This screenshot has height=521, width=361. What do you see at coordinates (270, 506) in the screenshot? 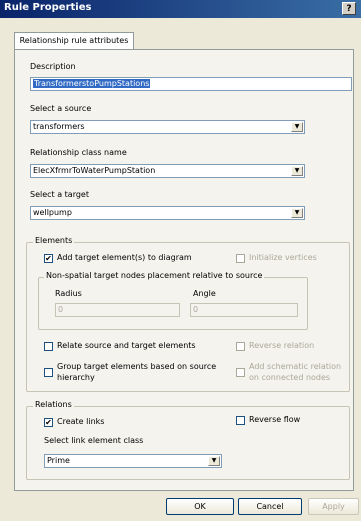
I see `cancel-button: Cancel` at bounding box center [270, 506].